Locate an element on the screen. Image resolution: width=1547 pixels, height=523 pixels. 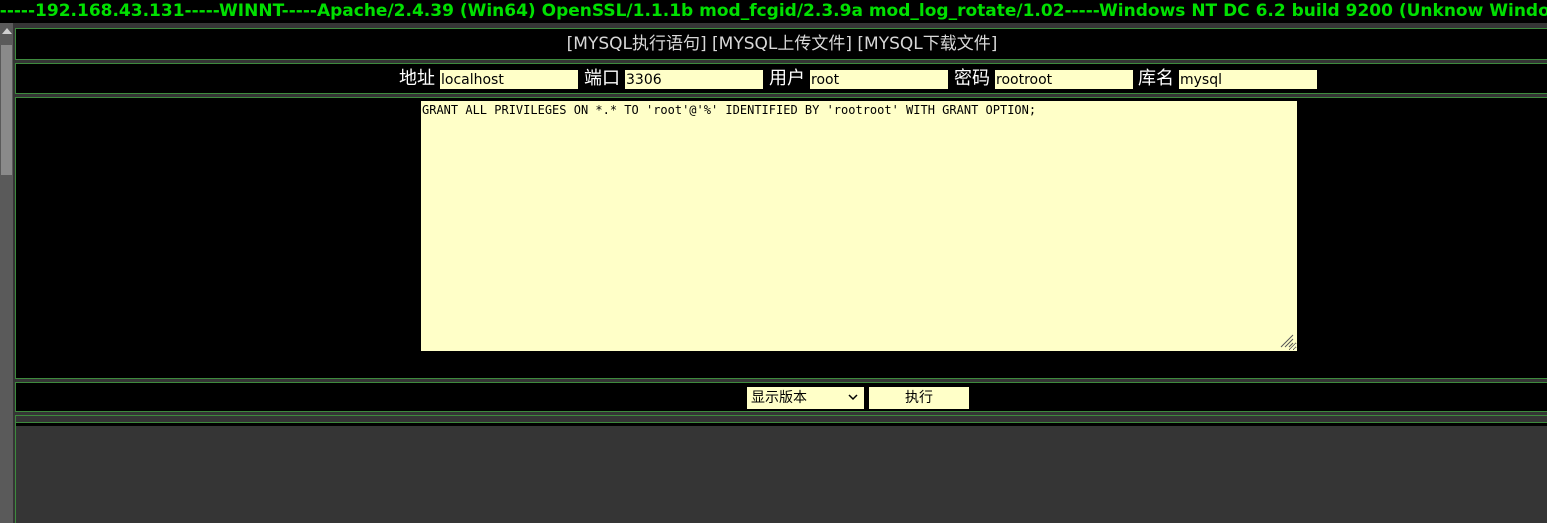
execute-panel: 显示版本 执行 is located at coordinates (781, 397).